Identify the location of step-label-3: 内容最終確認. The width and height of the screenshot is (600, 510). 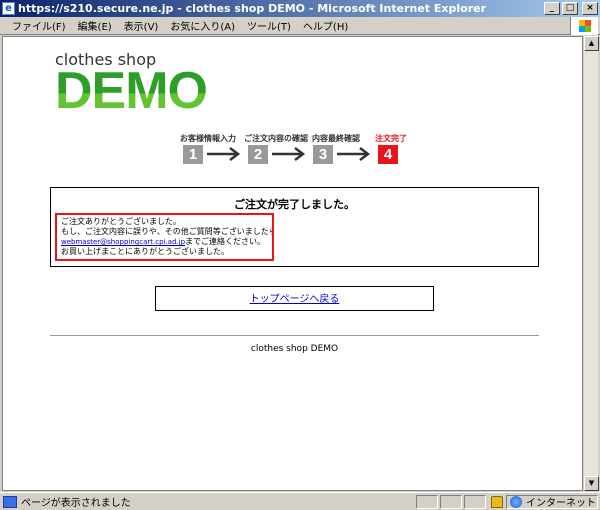
(336, 138).